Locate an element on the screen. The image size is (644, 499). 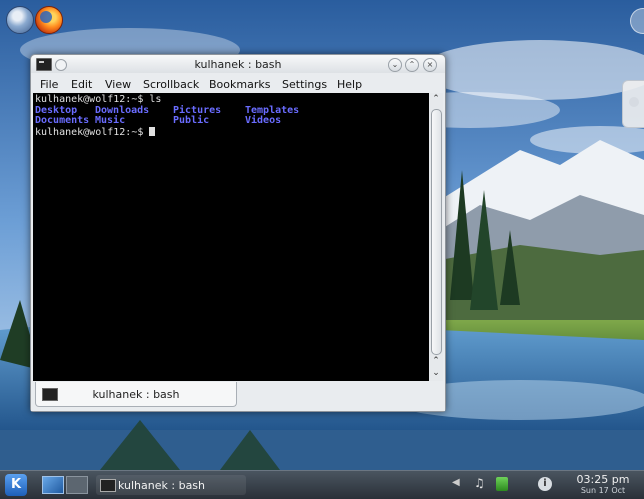
menu-file: File is located at coordinates (49, 84).